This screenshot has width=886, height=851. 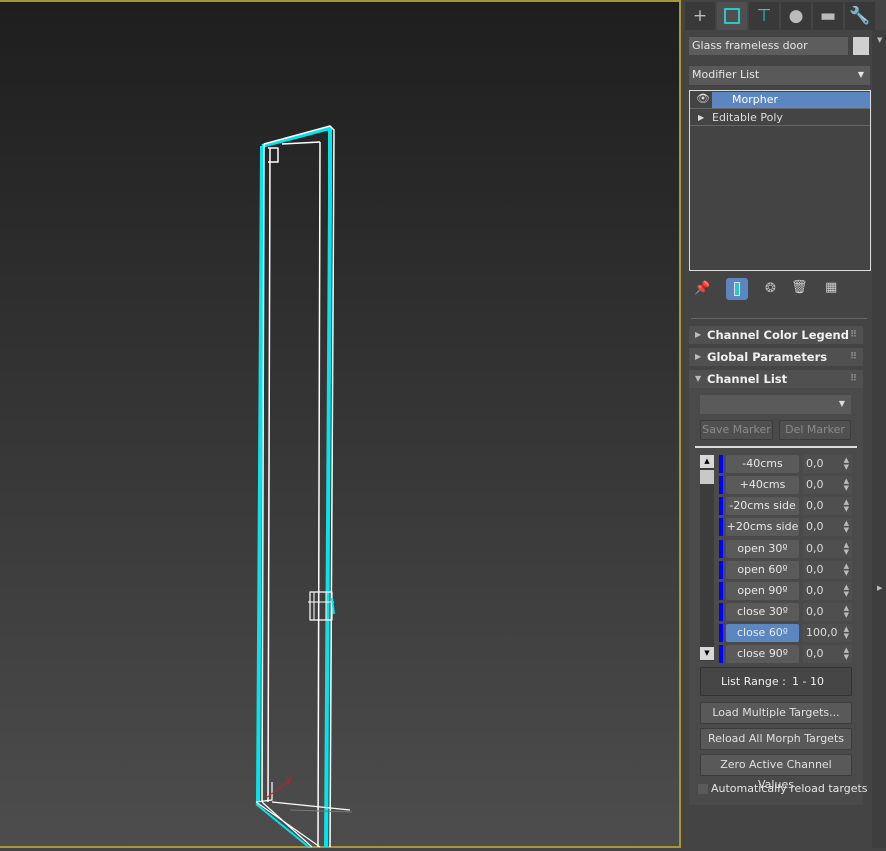 I want to click on scroll-down-icon: ▼, so click(x=707, y=653).